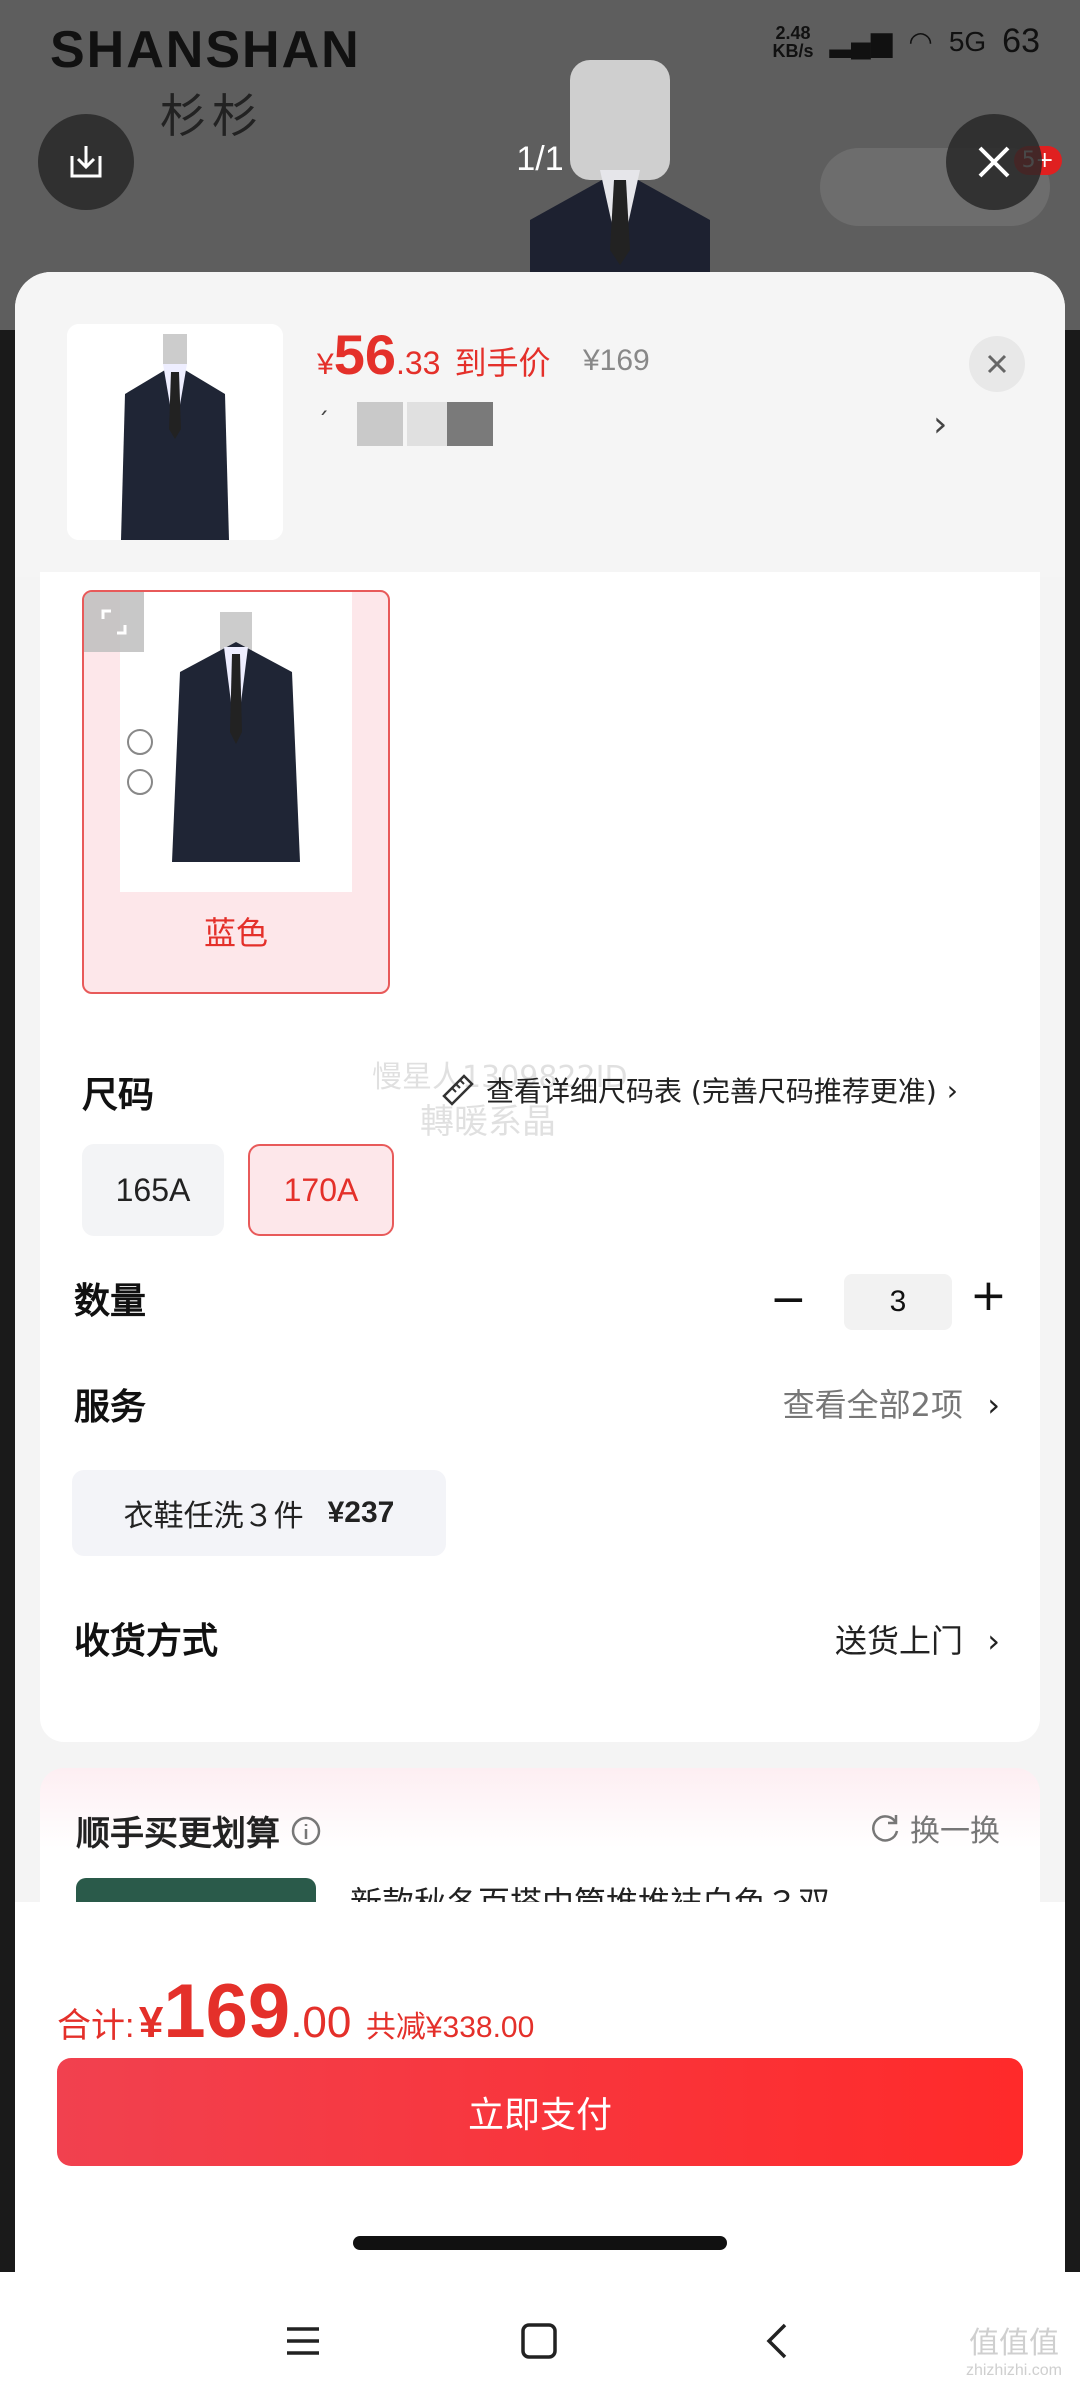  Describe the element at coordinates (967, 41) in the screenshot. I see `network-type: 5G` at that location.